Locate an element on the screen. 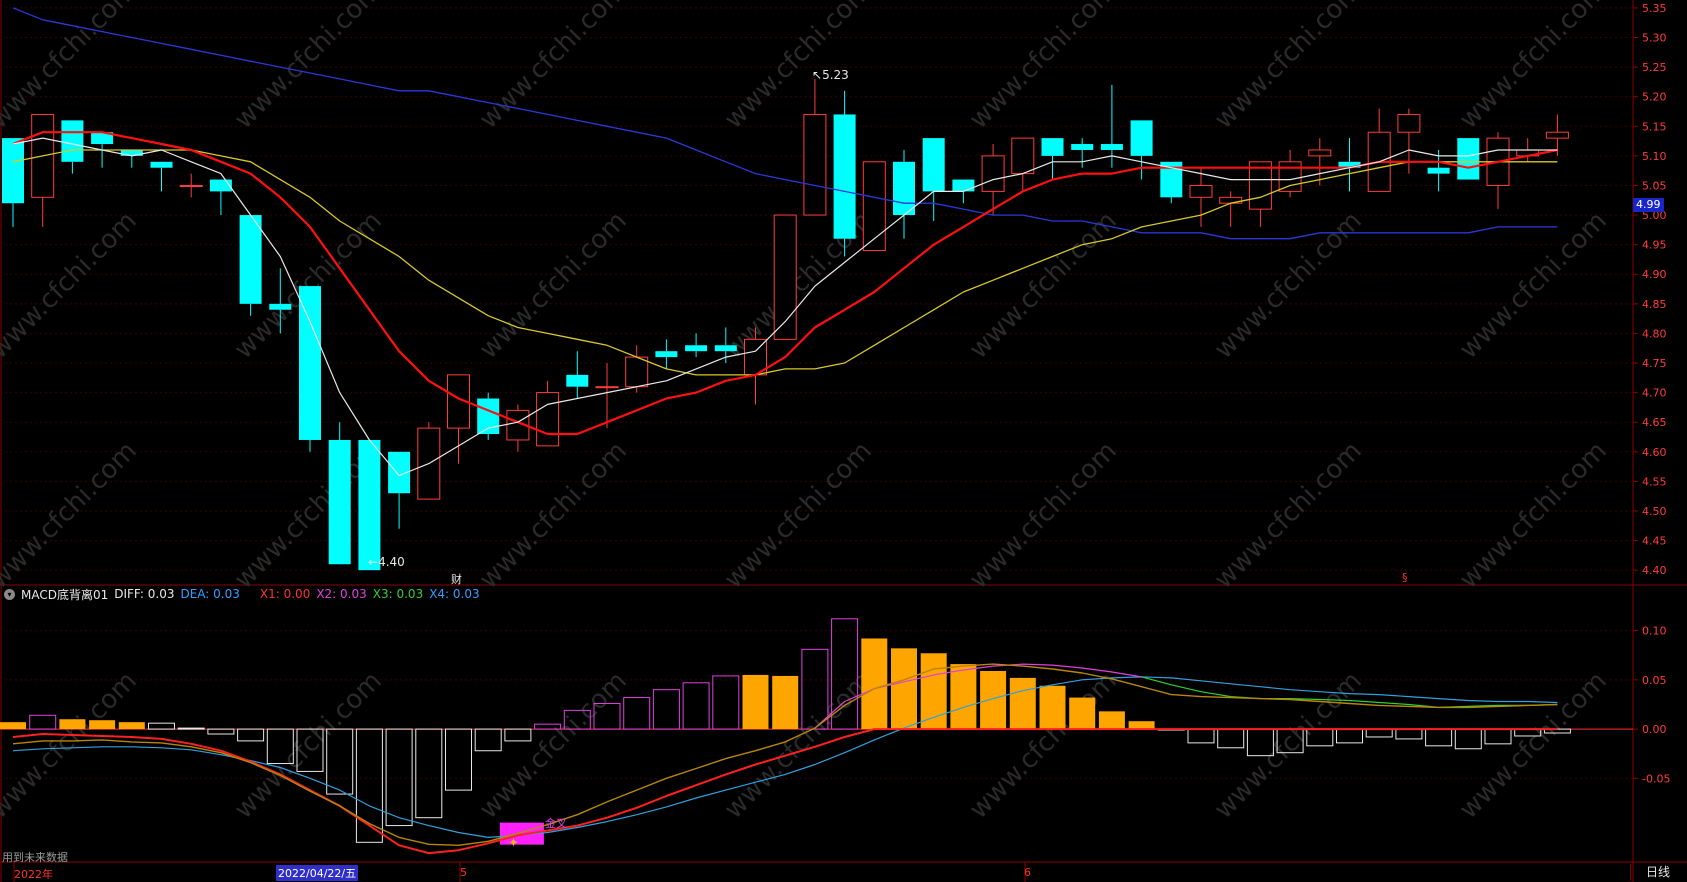 This screenshot has width=1687, height=882. x4-label: X4: 0.03 is located at coordinates (454, 594).